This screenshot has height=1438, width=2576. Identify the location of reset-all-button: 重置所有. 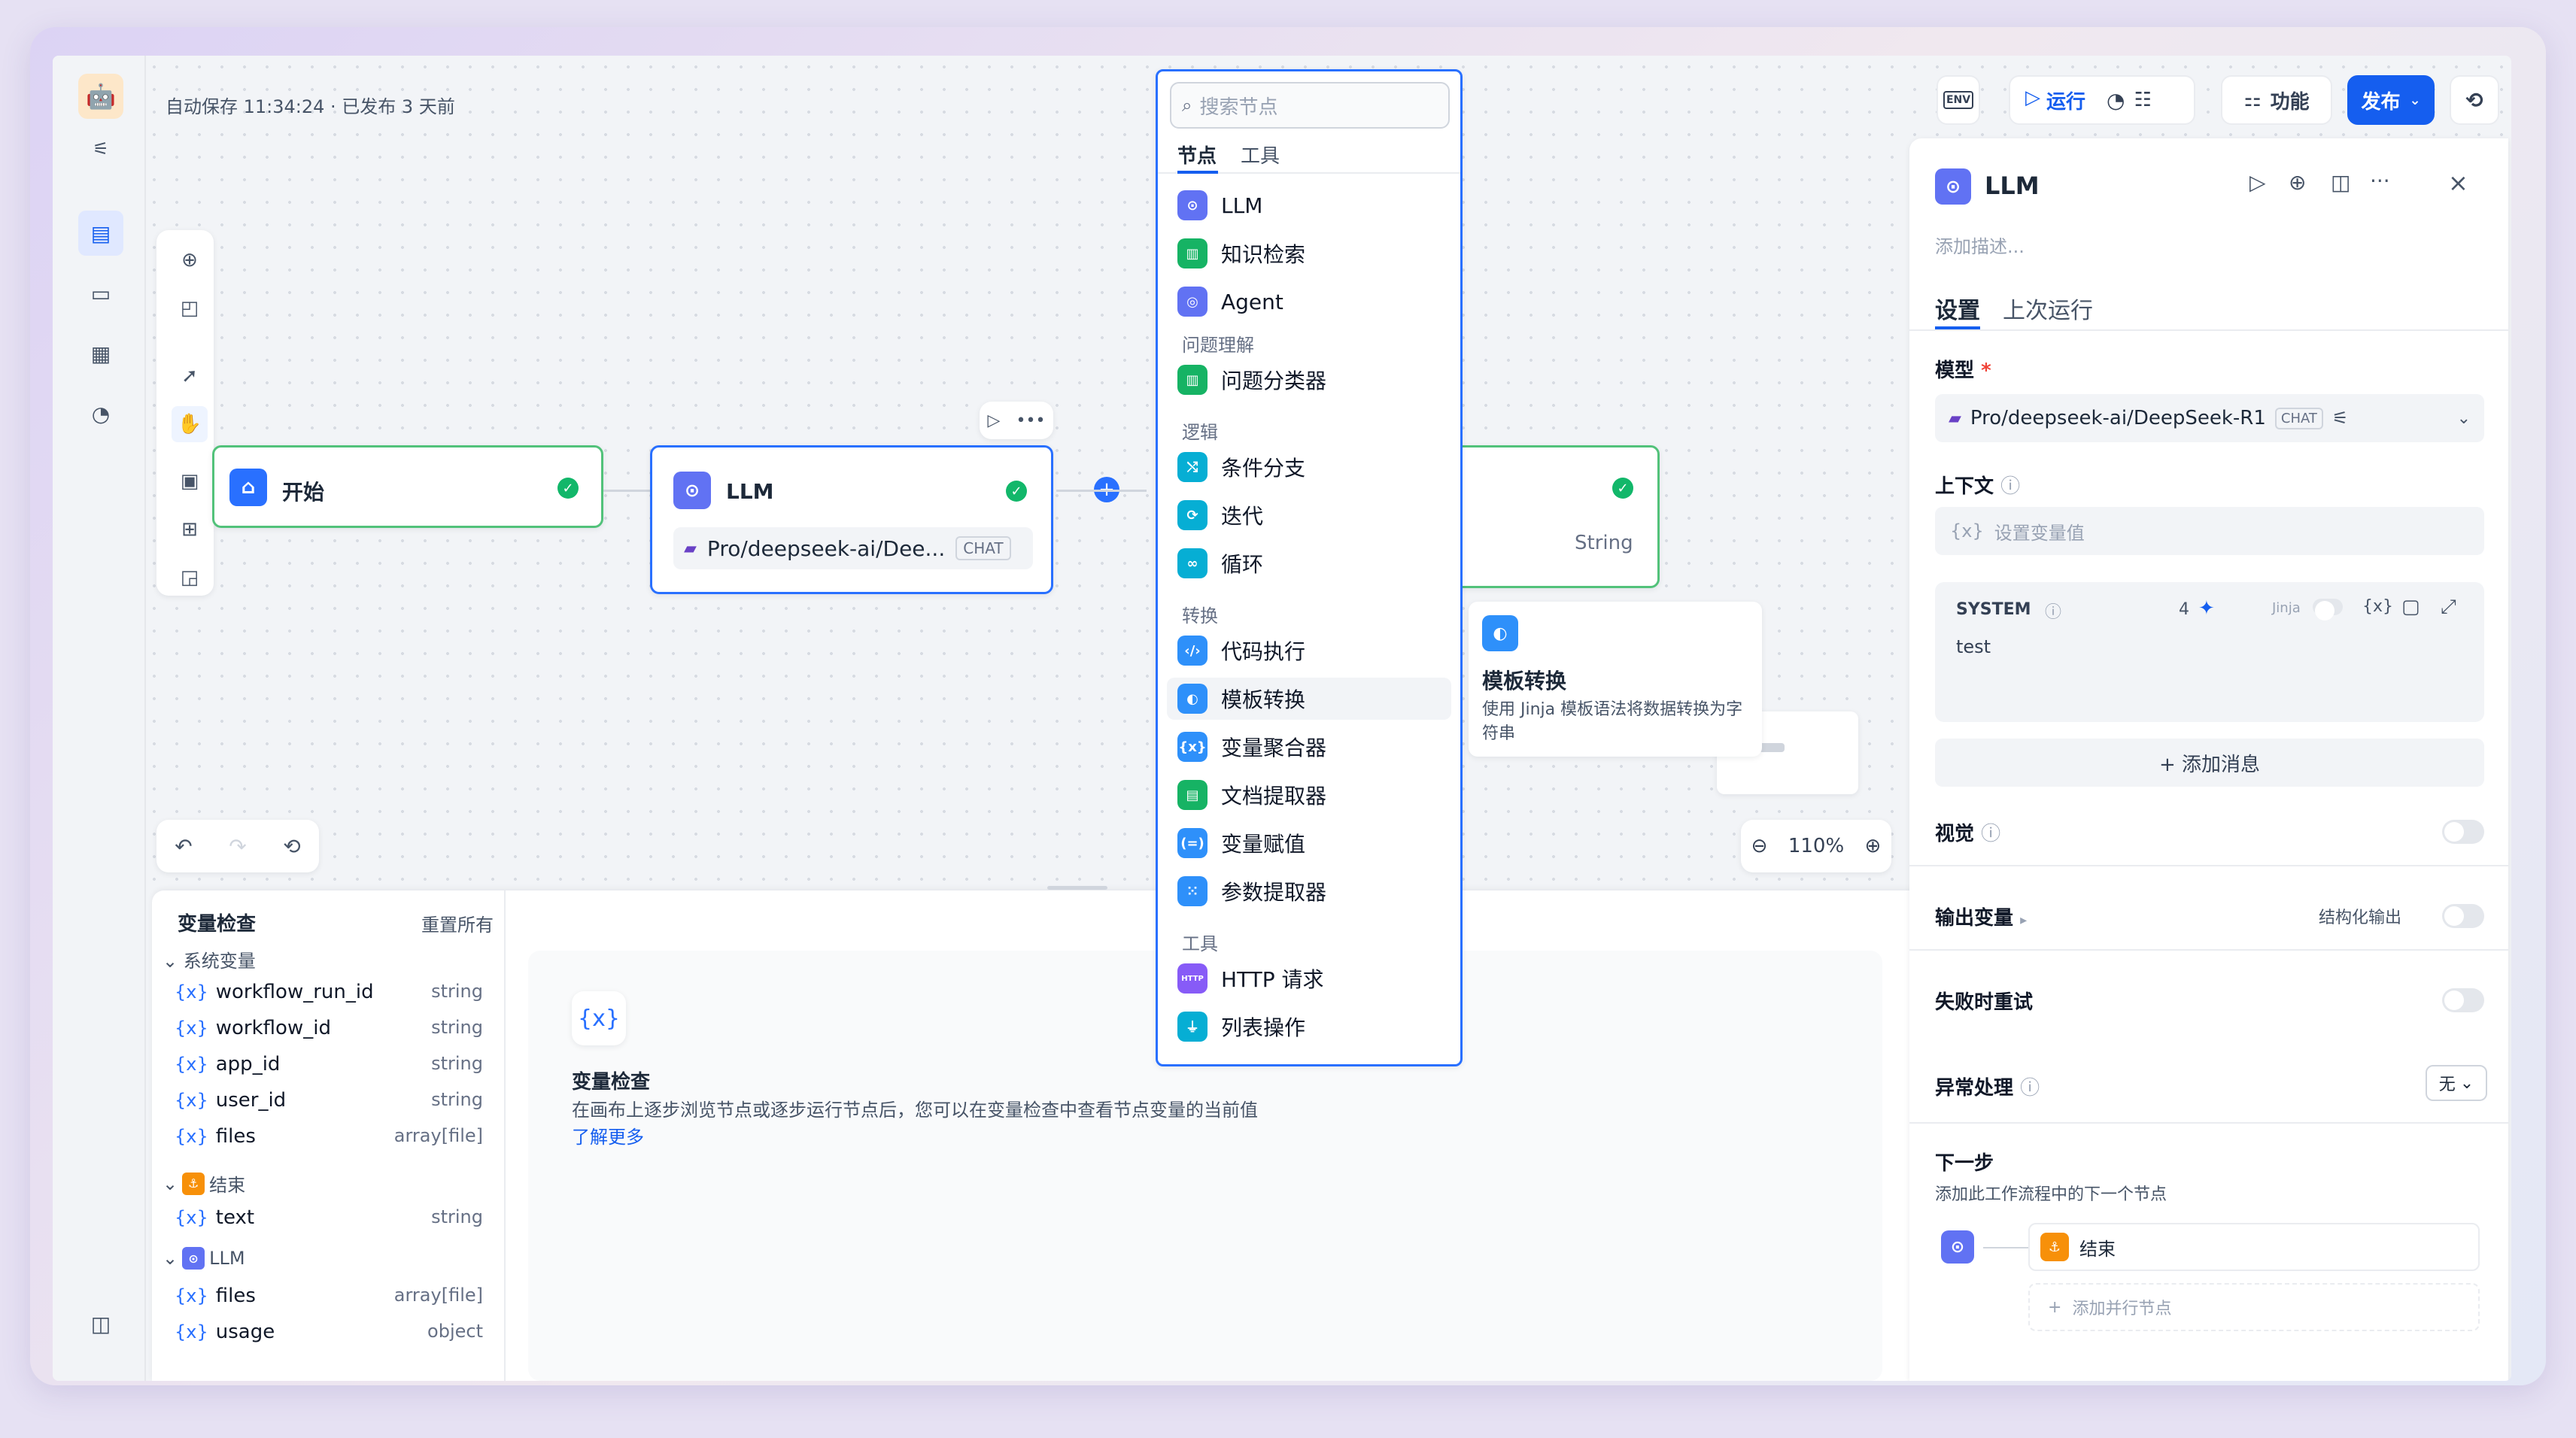
(457, 923).